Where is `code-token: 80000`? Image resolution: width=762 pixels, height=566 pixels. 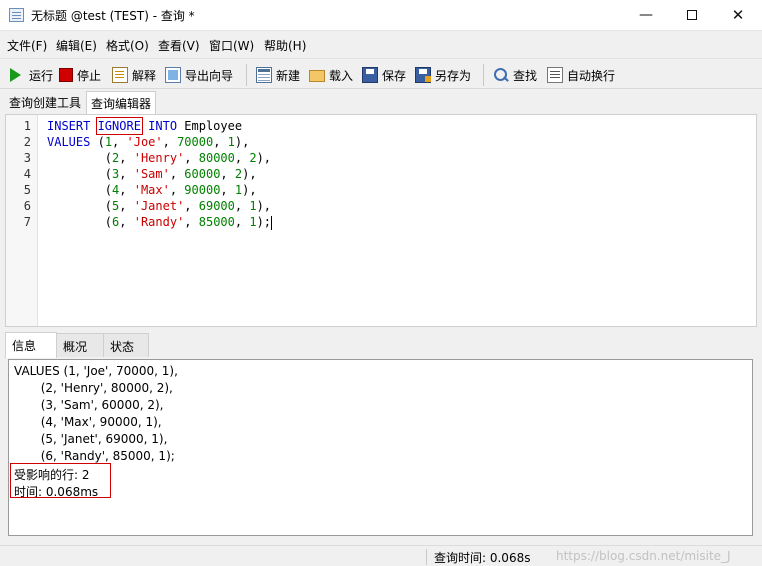
code-token: 80000 is located at coordinates (216, 158).